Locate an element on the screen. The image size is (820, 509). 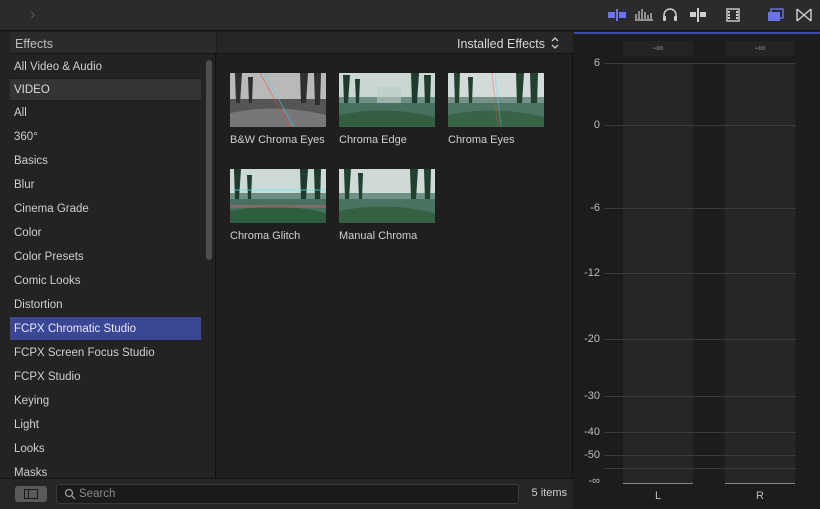
browser-footer: 5 items is located at coordinates (286, 493).